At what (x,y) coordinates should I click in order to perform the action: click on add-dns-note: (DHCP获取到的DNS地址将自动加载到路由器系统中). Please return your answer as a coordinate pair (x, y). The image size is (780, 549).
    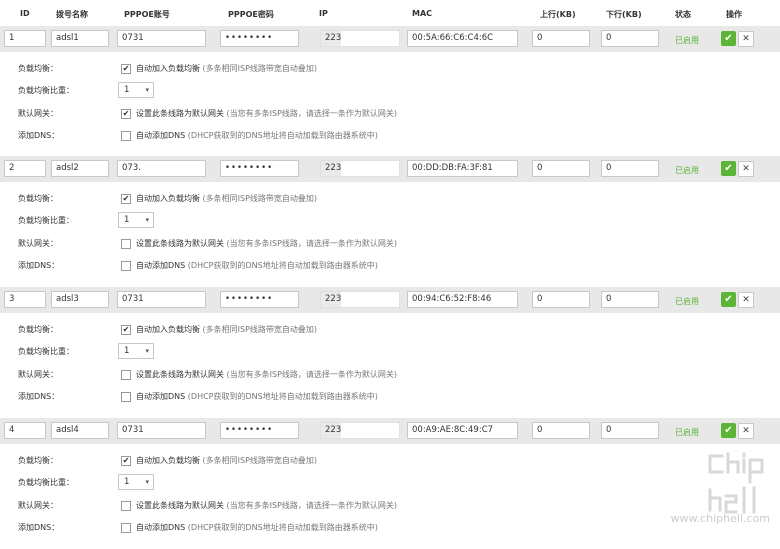
    Looking at the image, I should click on (282, 396).